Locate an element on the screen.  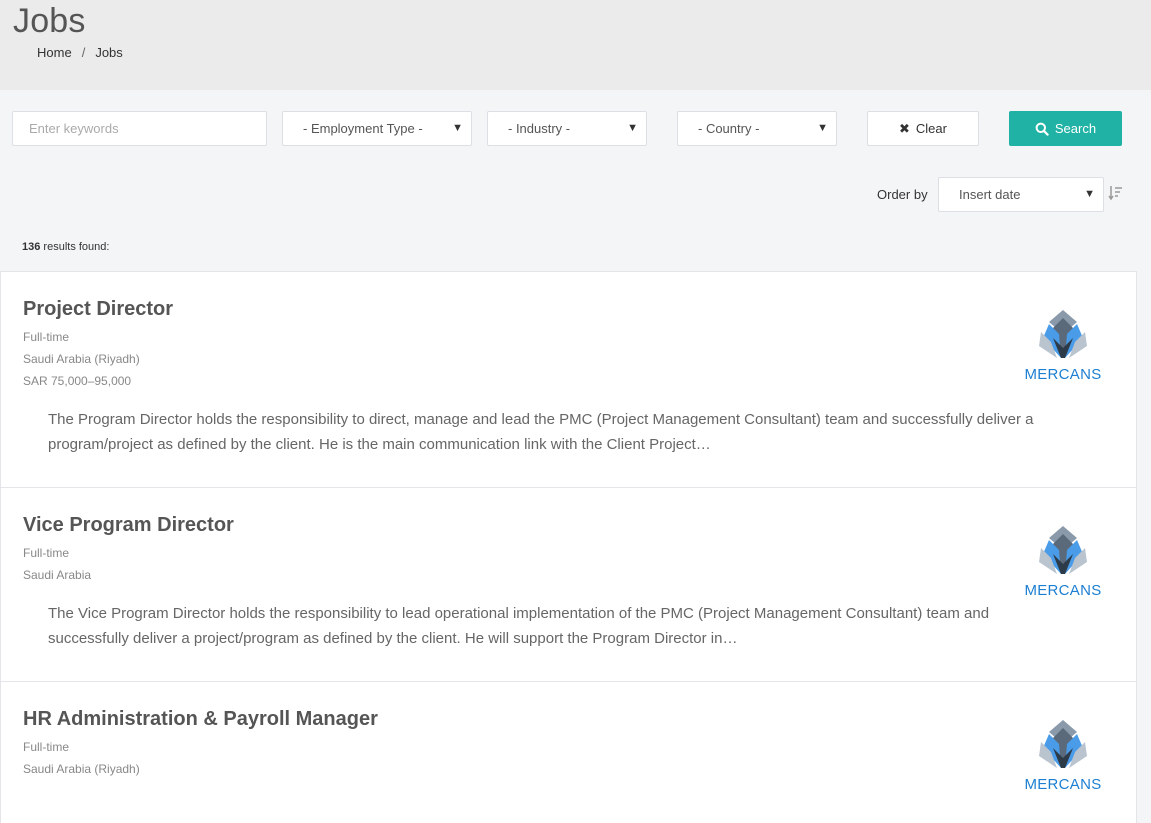
job-title: Vice Program Director is located at coordinates (128, 525).